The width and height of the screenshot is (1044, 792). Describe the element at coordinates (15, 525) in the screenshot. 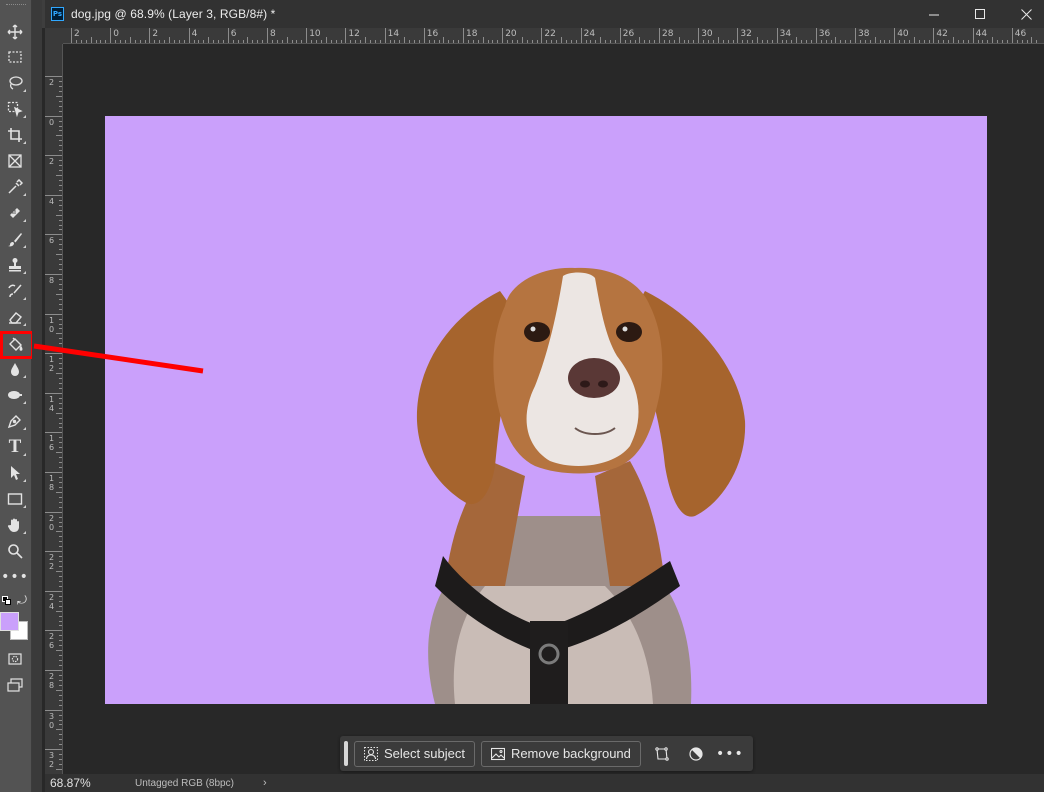

I see `hand-tool-icon` at that location.